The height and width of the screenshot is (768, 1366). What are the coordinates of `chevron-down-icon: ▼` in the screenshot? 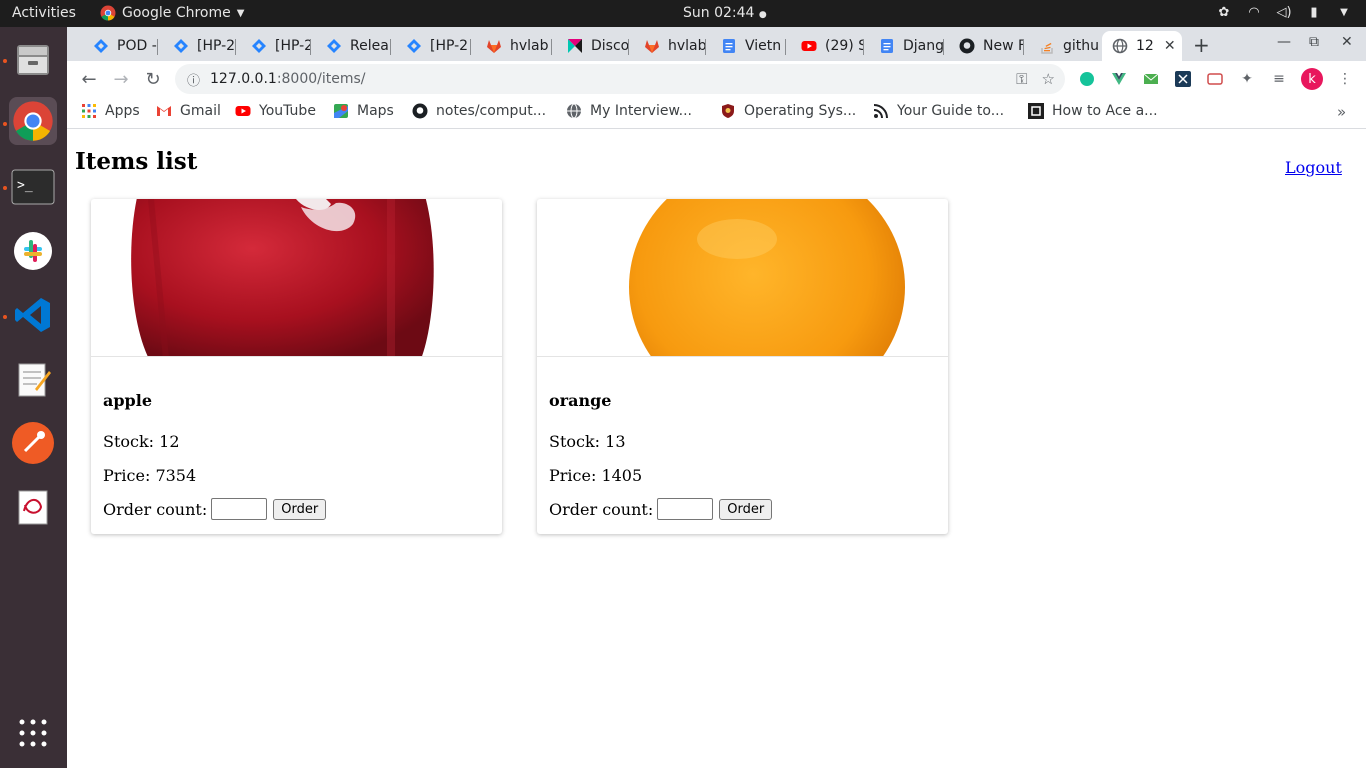 It's located at (1344, 12).